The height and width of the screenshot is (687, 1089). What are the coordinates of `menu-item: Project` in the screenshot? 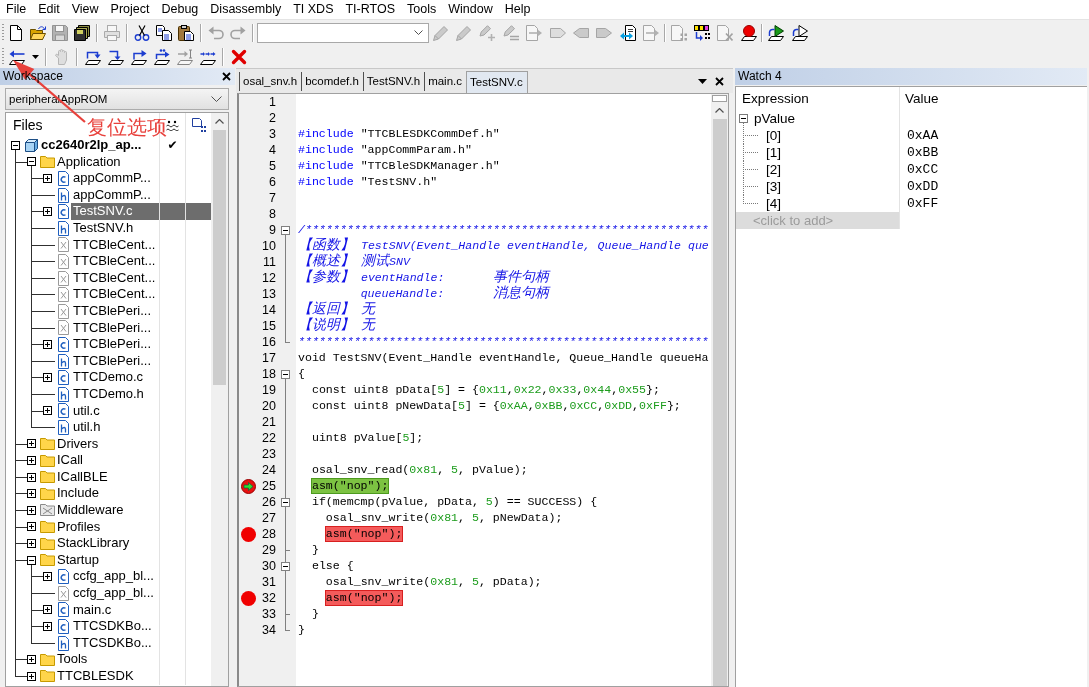 It's located at (130, 9).